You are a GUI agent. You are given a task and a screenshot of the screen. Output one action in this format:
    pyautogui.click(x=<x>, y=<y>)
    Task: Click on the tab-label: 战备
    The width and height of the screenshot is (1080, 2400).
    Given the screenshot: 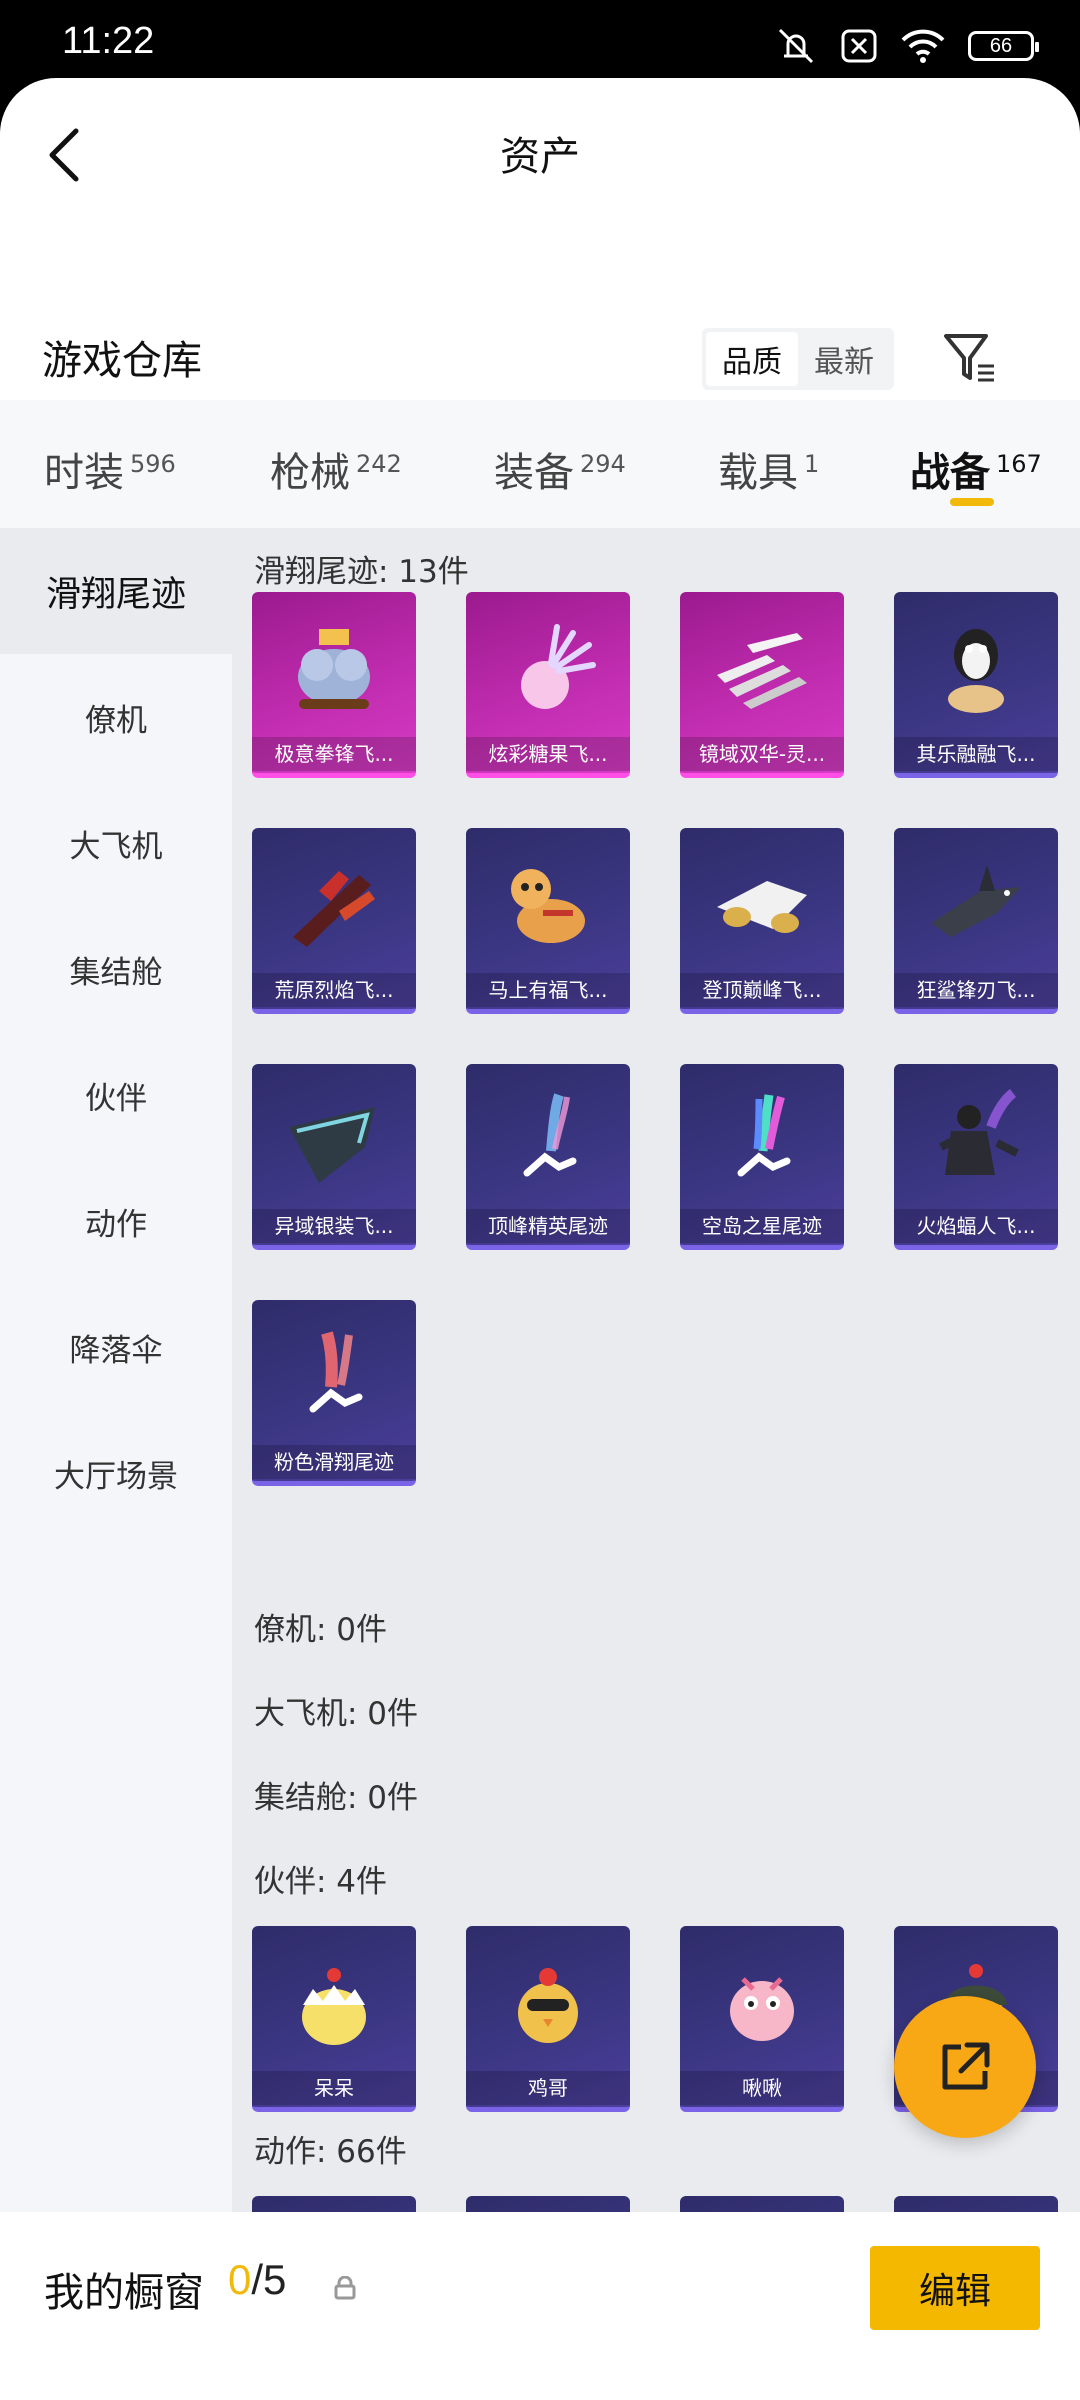 What is the action you would take?
    pyautogui.click(x=950, y=473)
    